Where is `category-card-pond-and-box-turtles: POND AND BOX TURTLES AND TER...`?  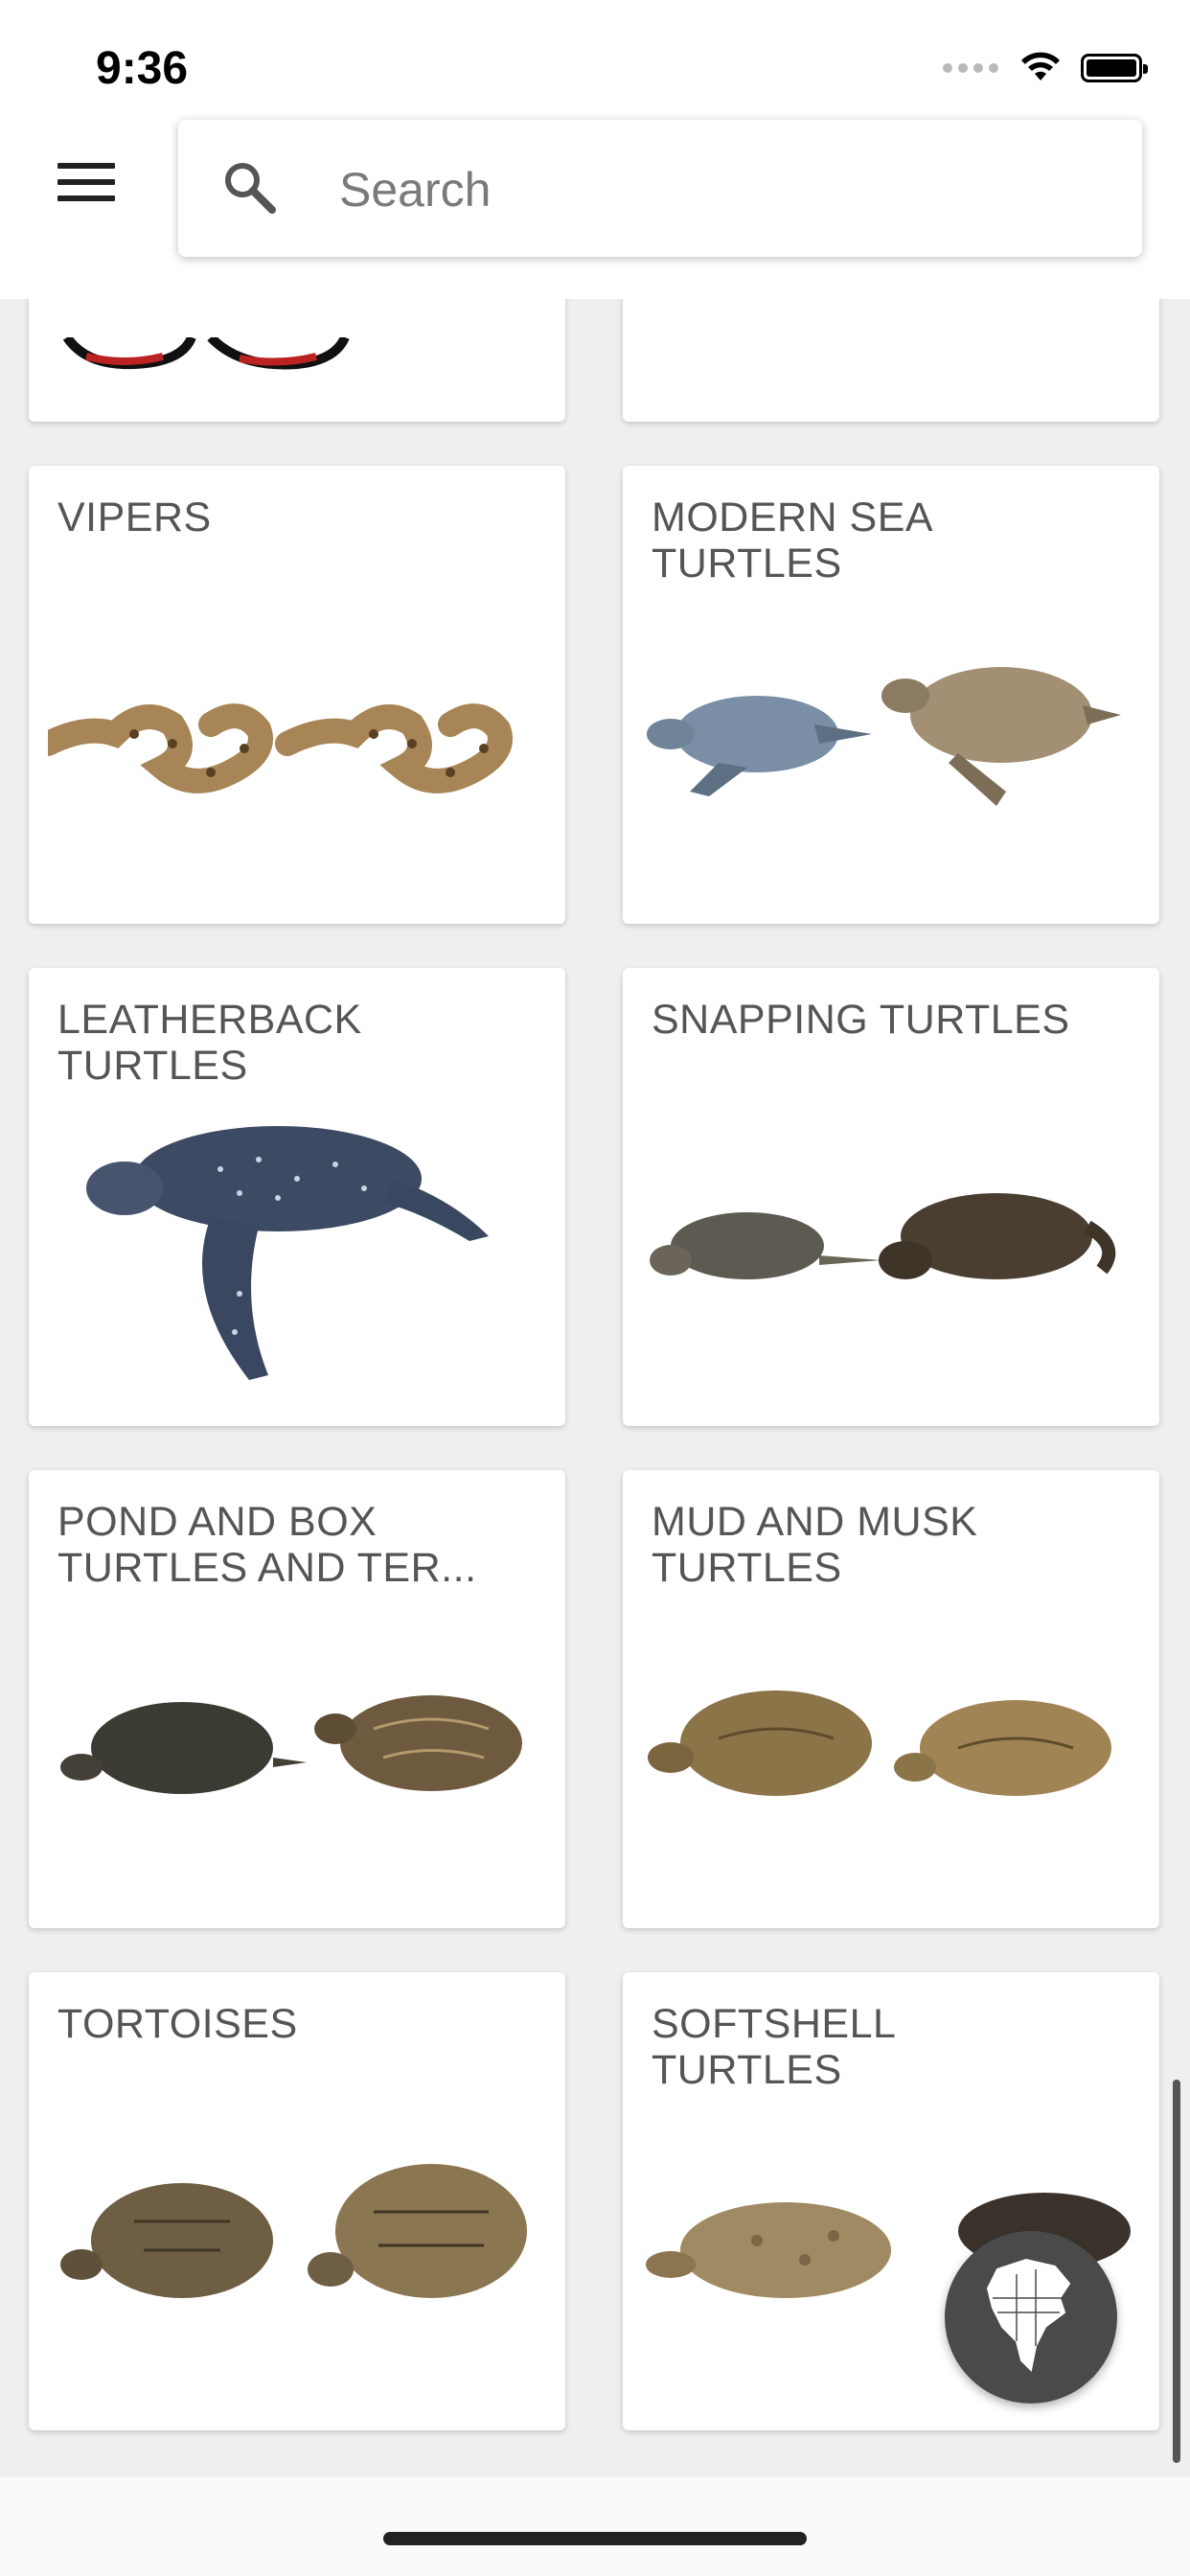 category-card-pond-and-box-turtles: POND AND BOX TURTLES AND TER... is located at coordinates (297, 1699).